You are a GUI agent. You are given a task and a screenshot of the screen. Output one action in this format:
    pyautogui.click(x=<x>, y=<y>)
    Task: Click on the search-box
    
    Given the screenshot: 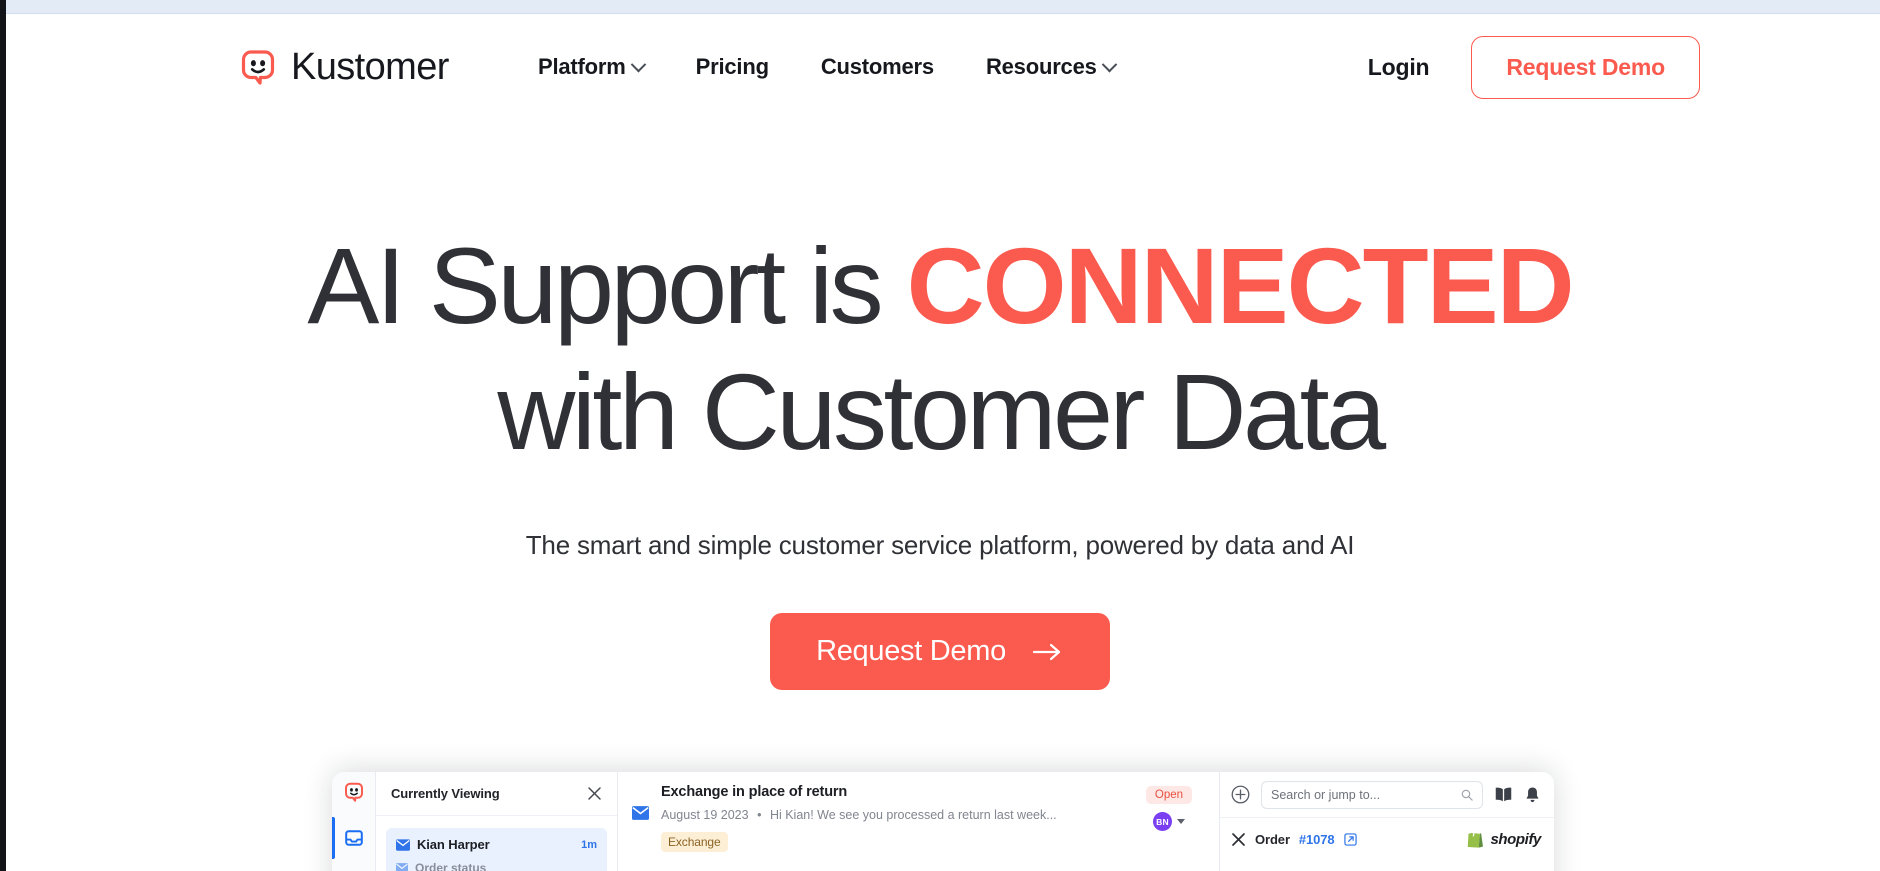 What is the action you would take?
    pyautogui.click(x=1372, y=794)
    